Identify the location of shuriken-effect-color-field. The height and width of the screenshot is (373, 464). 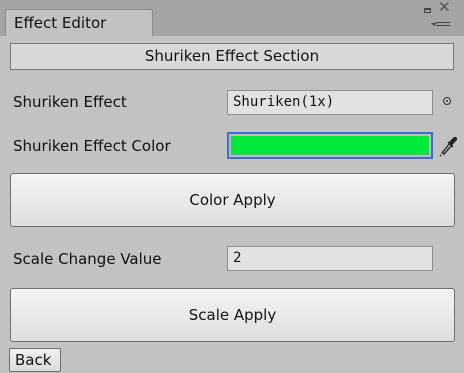
(330, 145).